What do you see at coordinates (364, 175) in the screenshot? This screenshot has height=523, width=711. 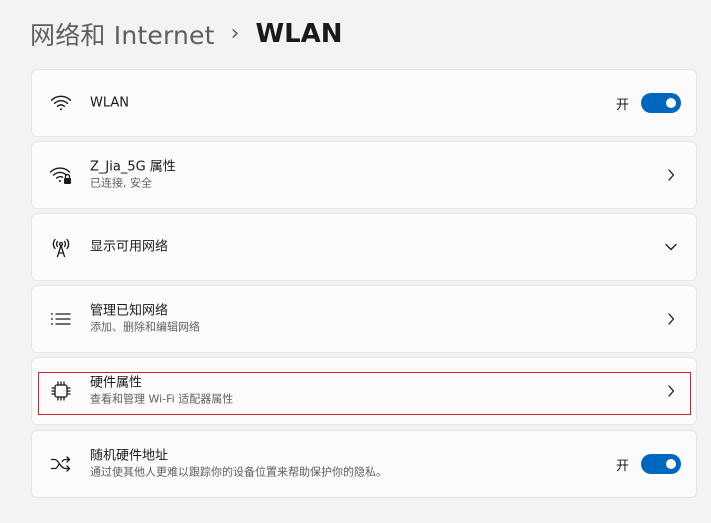 I see `network-properties-card: Z_Jia_5G 属性 已连接, 安全` at bounding box center [364, 175].